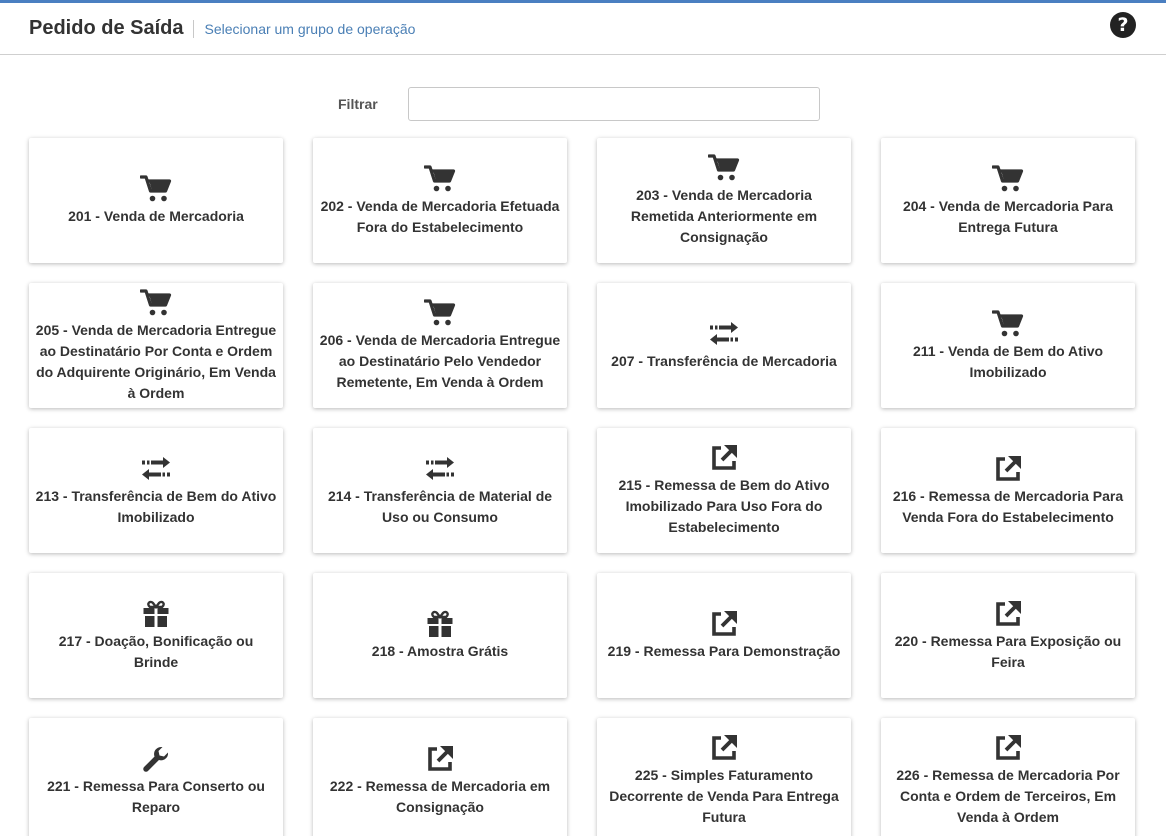  I want to click on page-title: Pedido de Saída, so click(106, 28).